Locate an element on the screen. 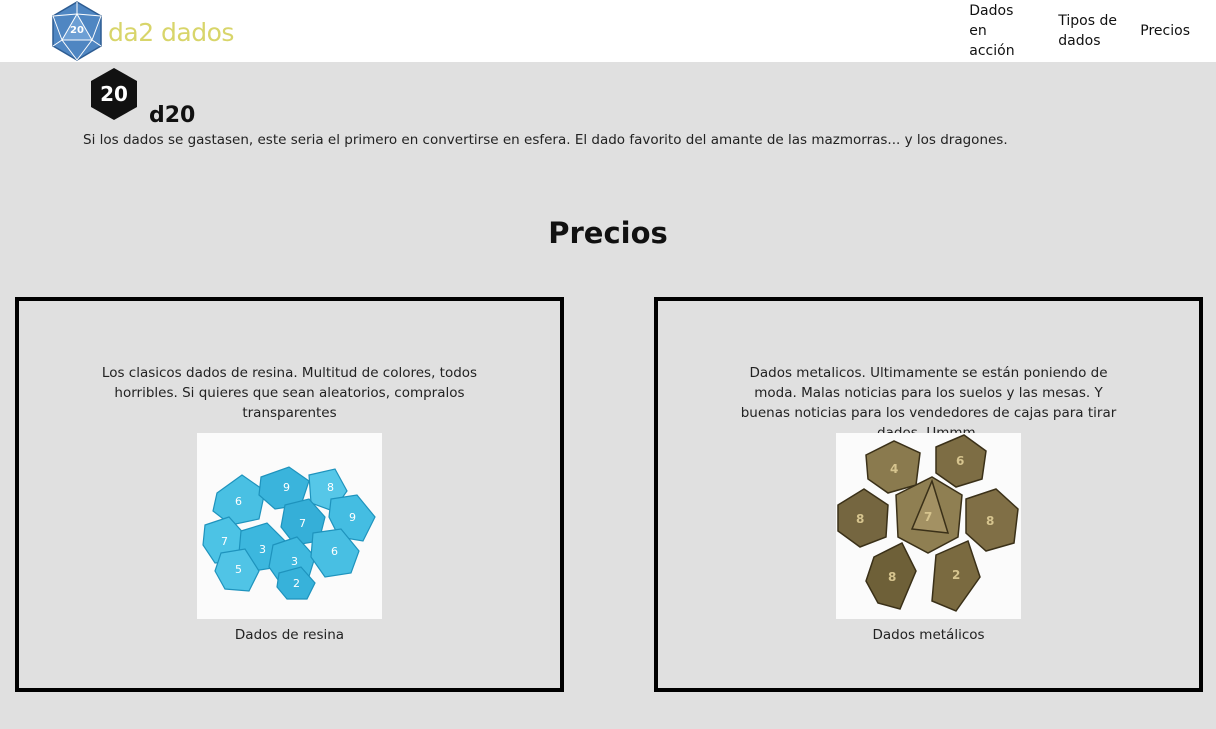 This screenshot has height=729, width=1216. main-nav: Dados en acción Tipos de dados Precios is located at coordinates (1079, 31).